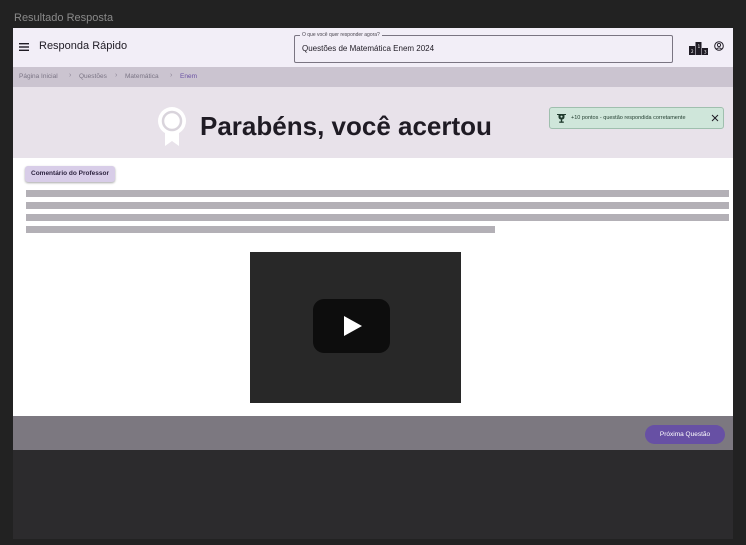 This screenshot has width=746, height=545. What do you see at coordinates (70, 174) in the screenshot?
I see `teacher-comment-button: Comentário do Professor` at bounding box center [70, 174].